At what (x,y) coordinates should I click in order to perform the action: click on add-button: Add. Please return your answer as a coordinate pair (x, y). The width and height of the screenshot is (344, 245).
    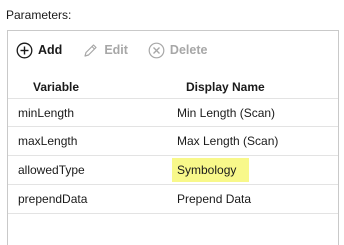
    Looking at the image, I should click on (39, 50).